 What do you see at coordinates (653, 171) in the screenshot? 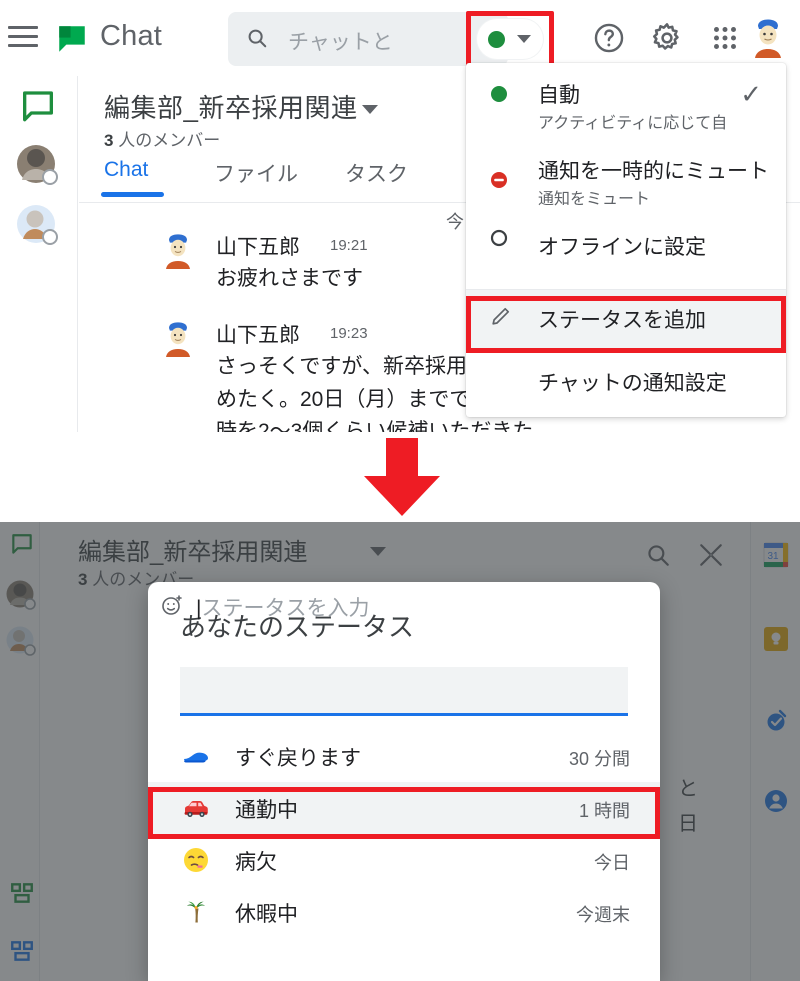
I see `menu-item-mute-label: 通知を一時的にミュート` at bounding box center [653, 171].